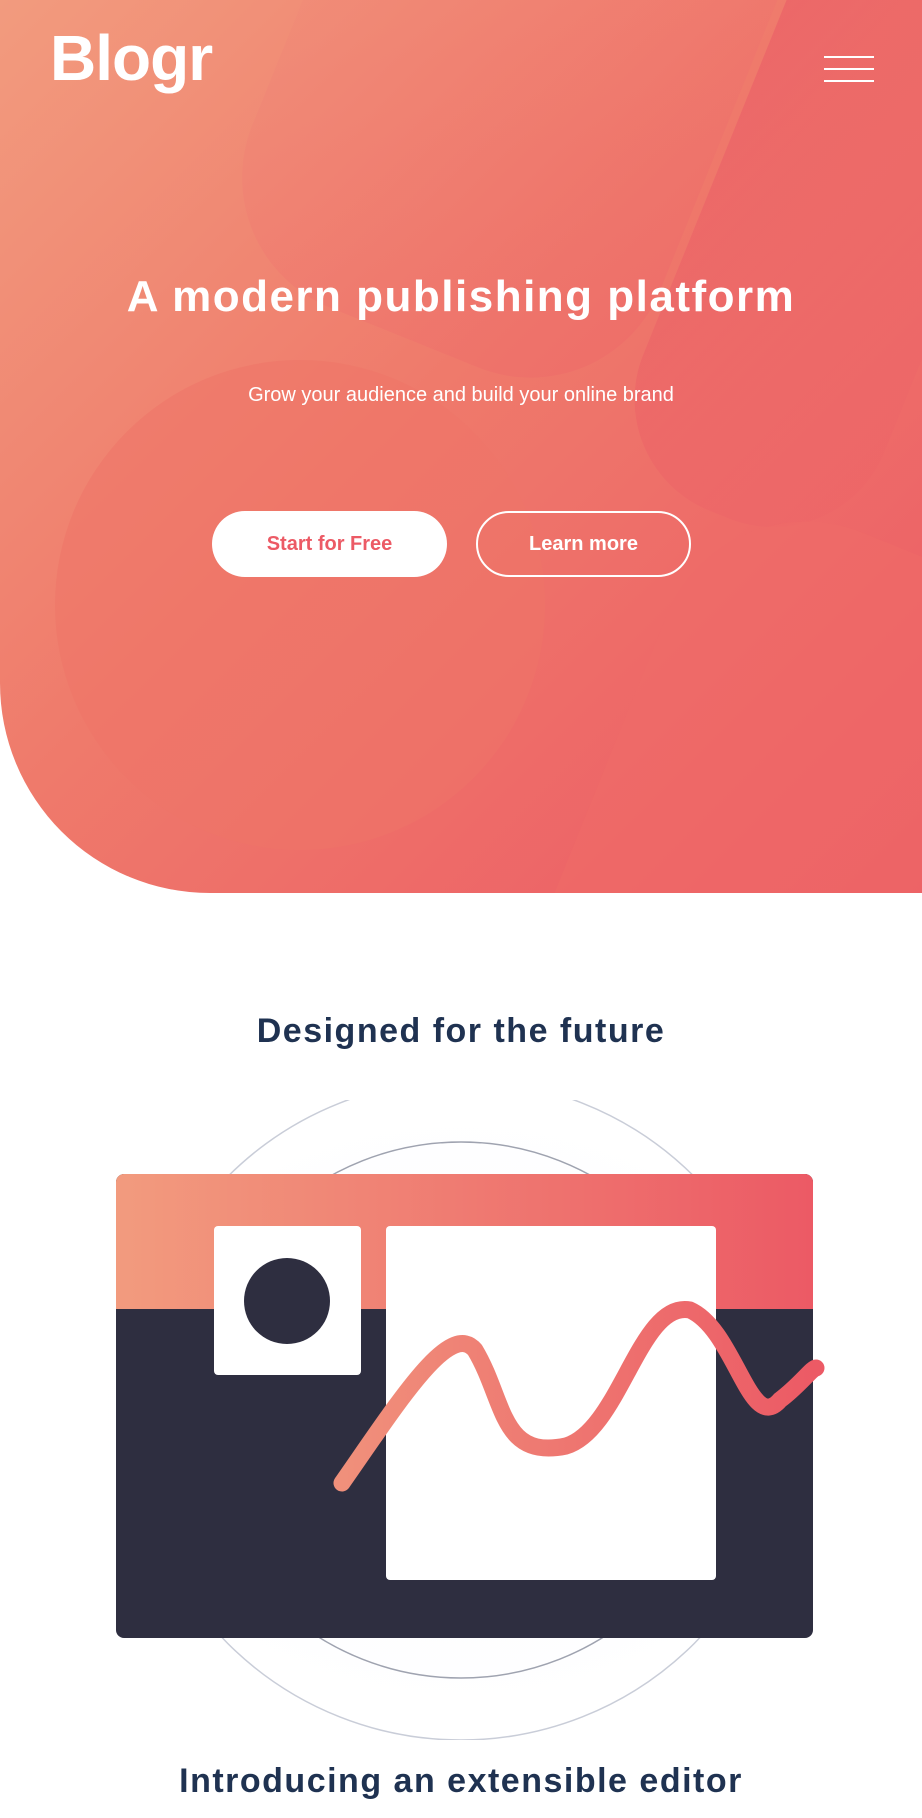  Describe the element at coordinates (300, 605) in the screenshot. I see `hero-shape-circle` at that location.